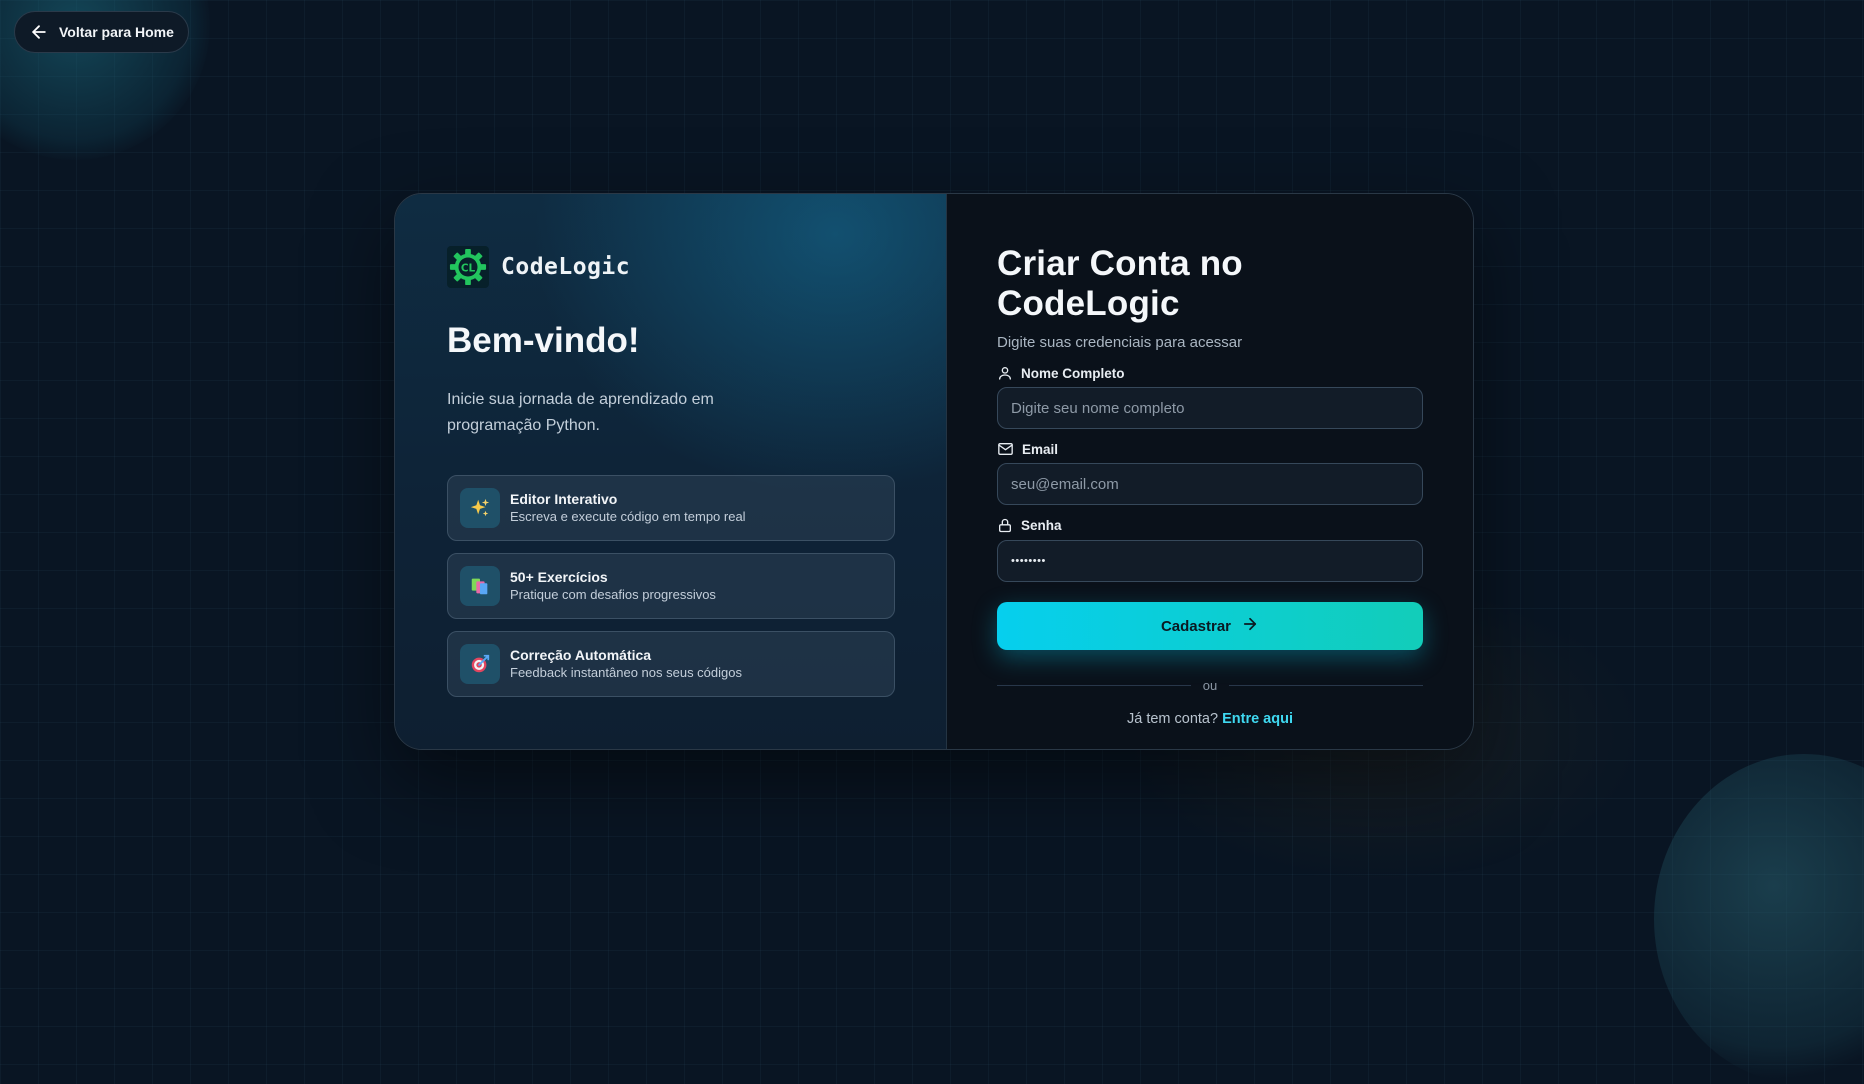 This screenshot has width=1864, height=1084. I want to click on form-subtitle: Digite suas credenciais para acessar, so click(1120, 342).